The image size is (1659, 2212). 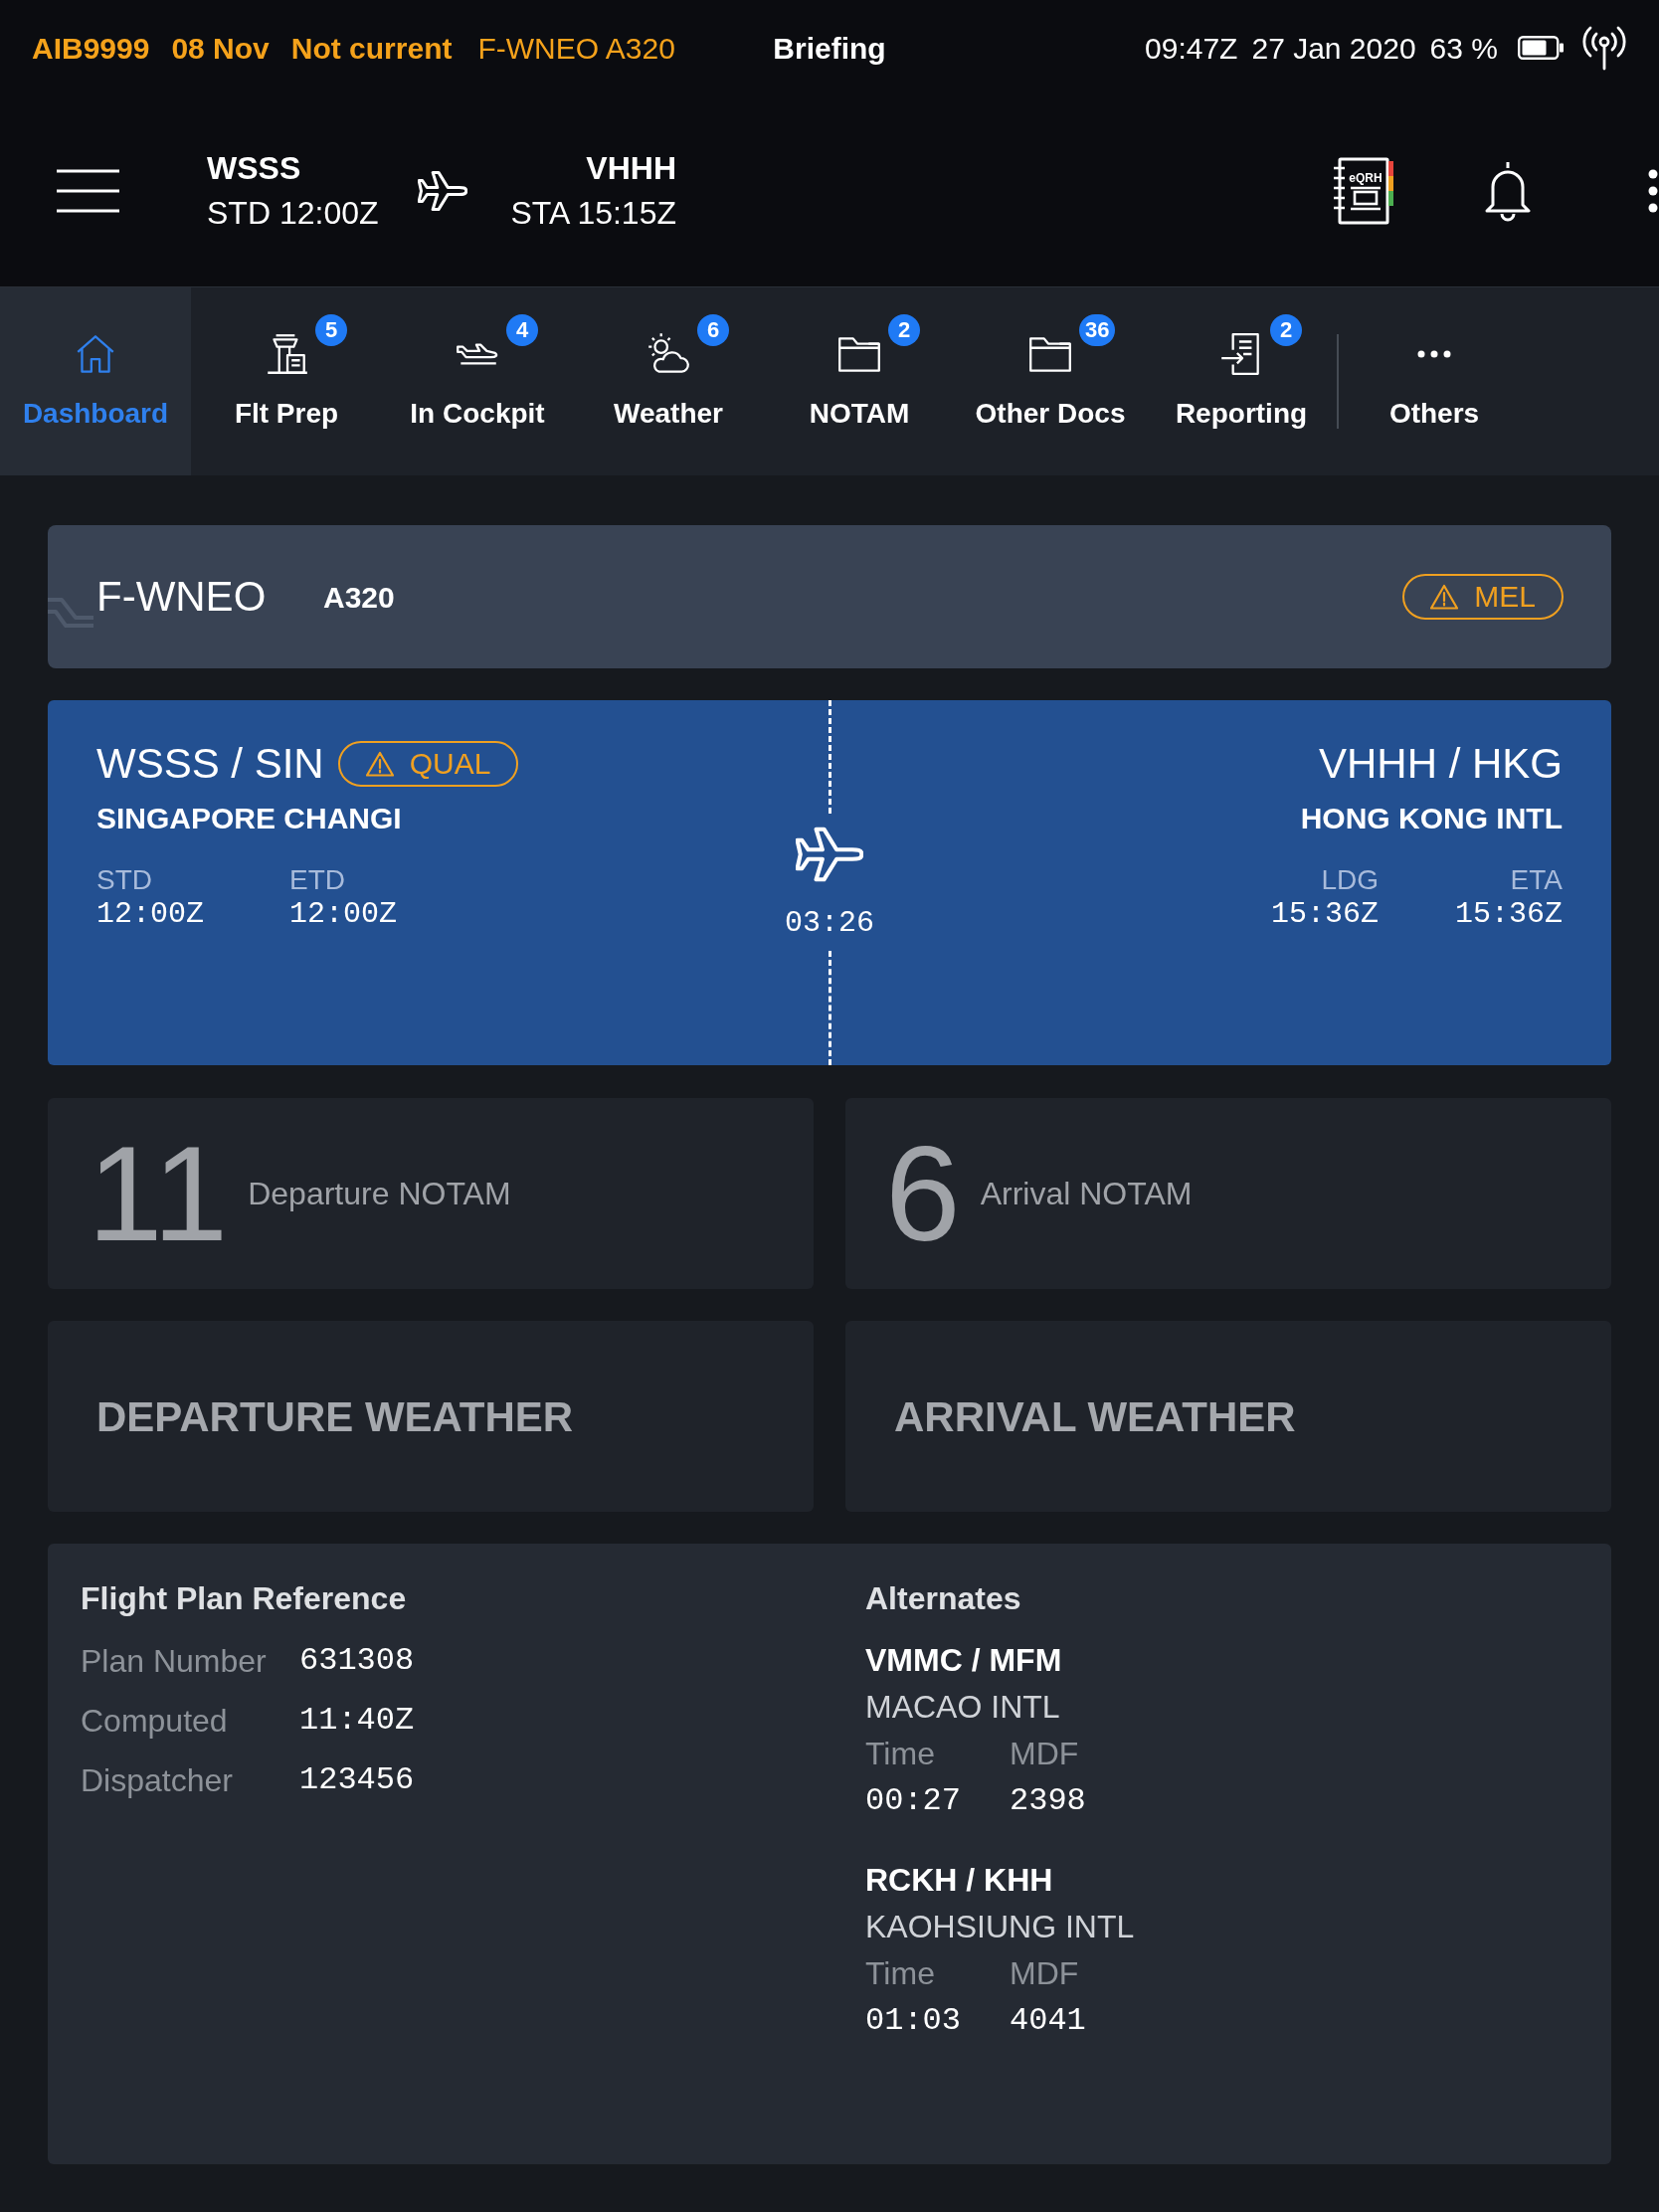 What do you see at coordinates (962, 1707) in the screenshot?
I see `alternate-name: MACAO INTL` at bounding box center [962, 1707].